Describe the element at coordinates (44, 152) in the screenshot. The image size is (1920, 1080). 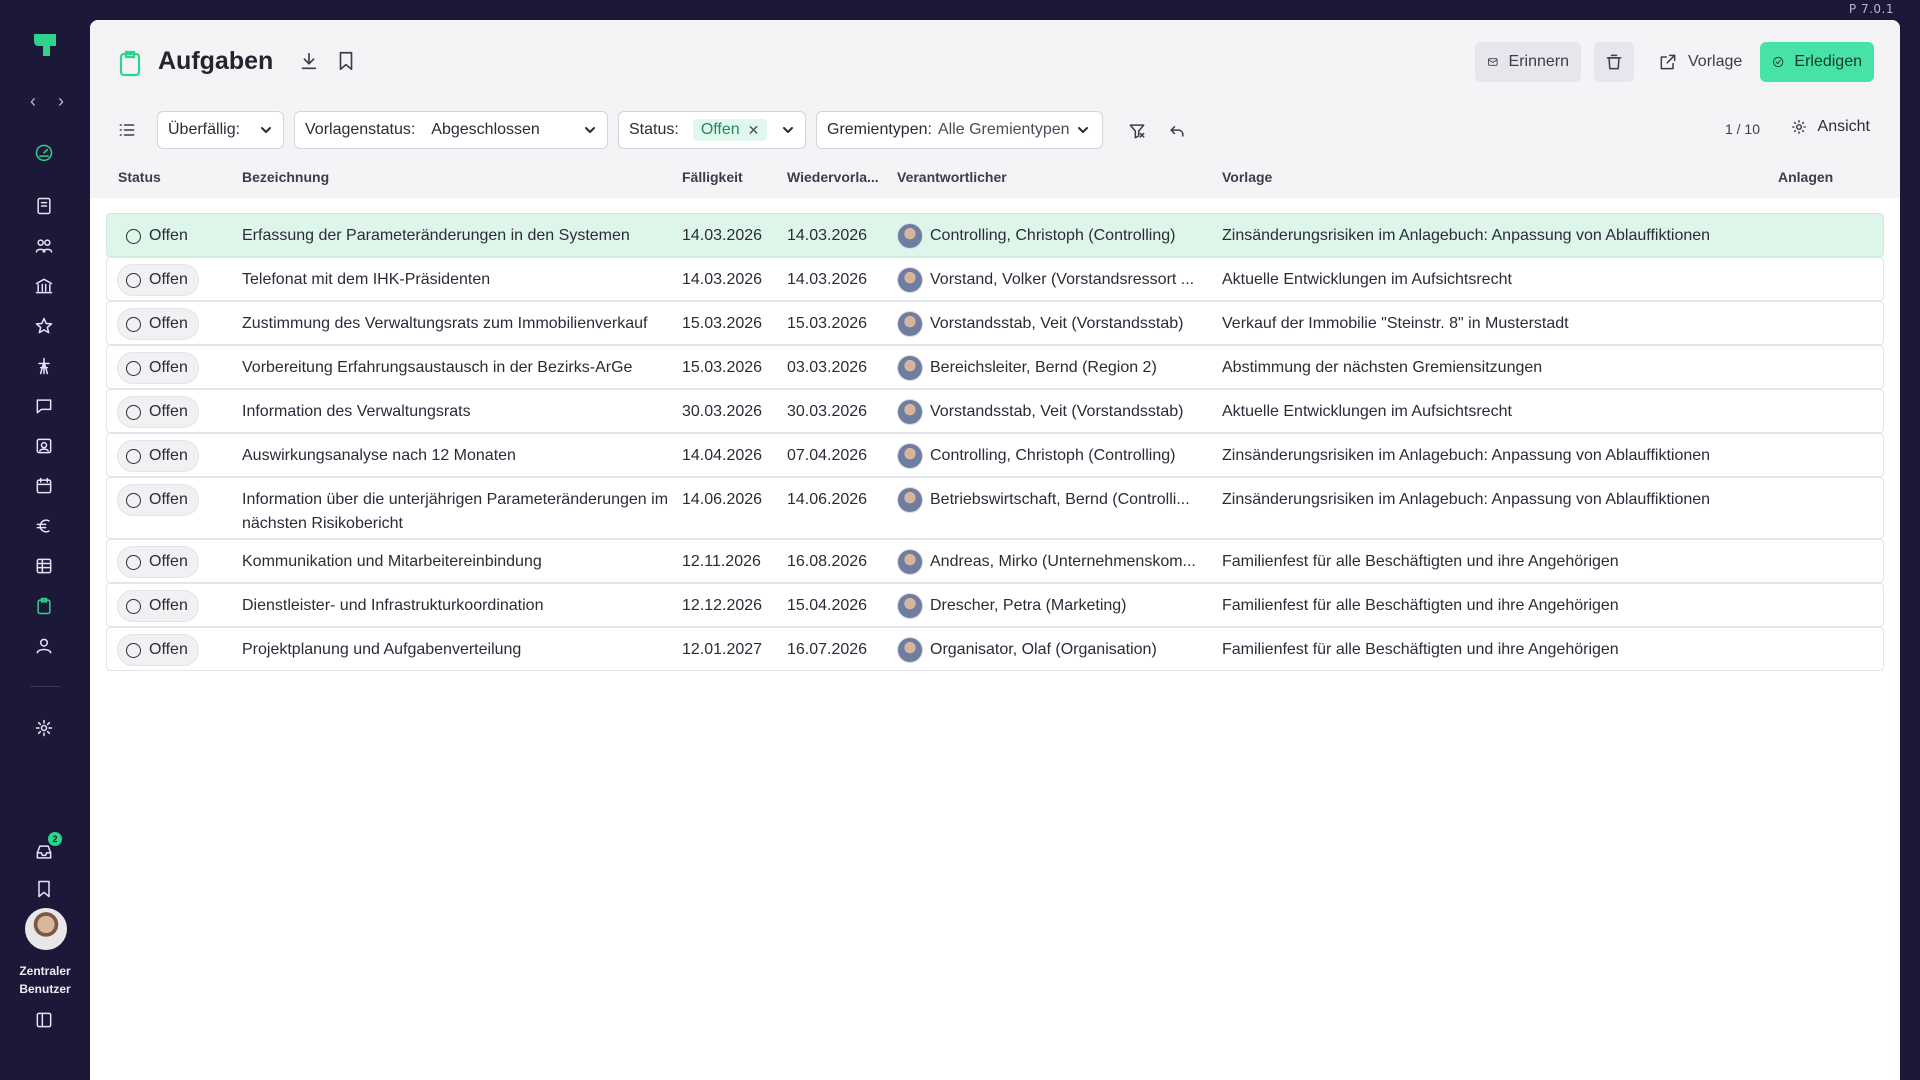
I see `dashboard-gauge-icon` at that location.